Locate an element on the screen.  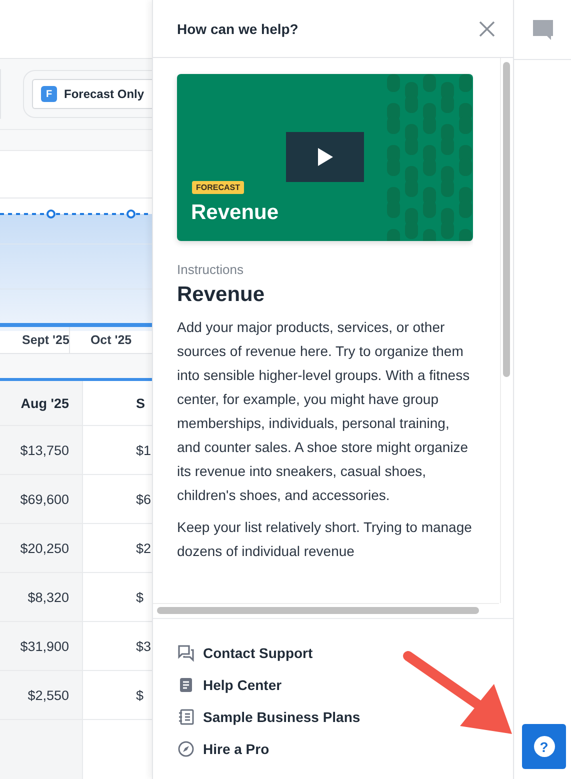
play-icon is located at coordinates (325, 157).